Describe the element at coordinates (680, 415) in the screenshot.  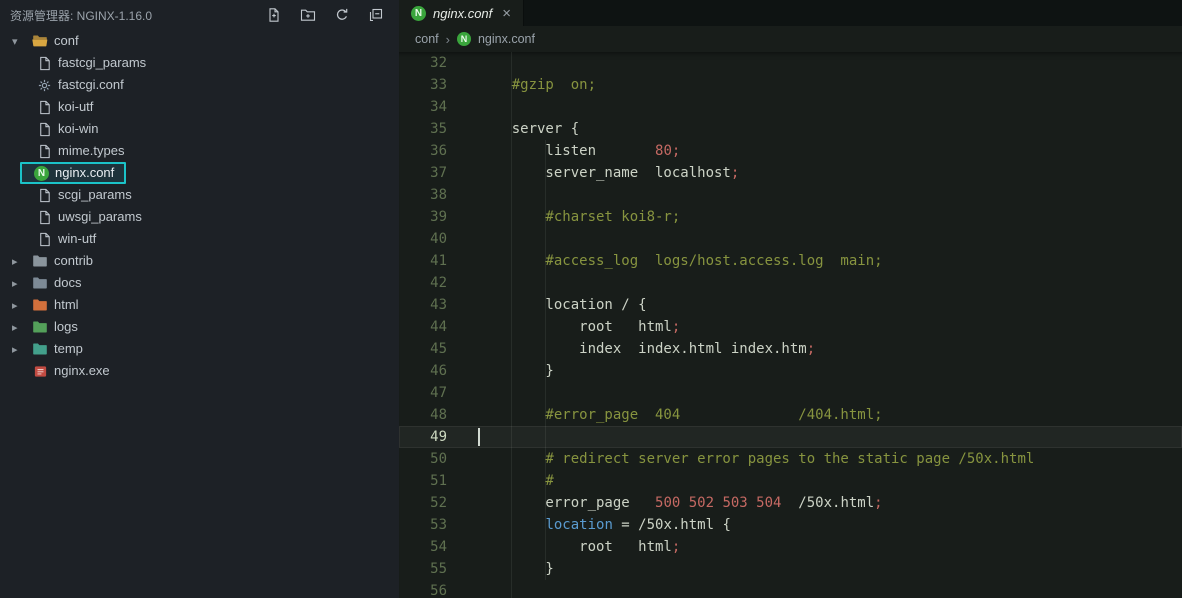
I see `code-text: #error_page 404 /404.html;` at that location.